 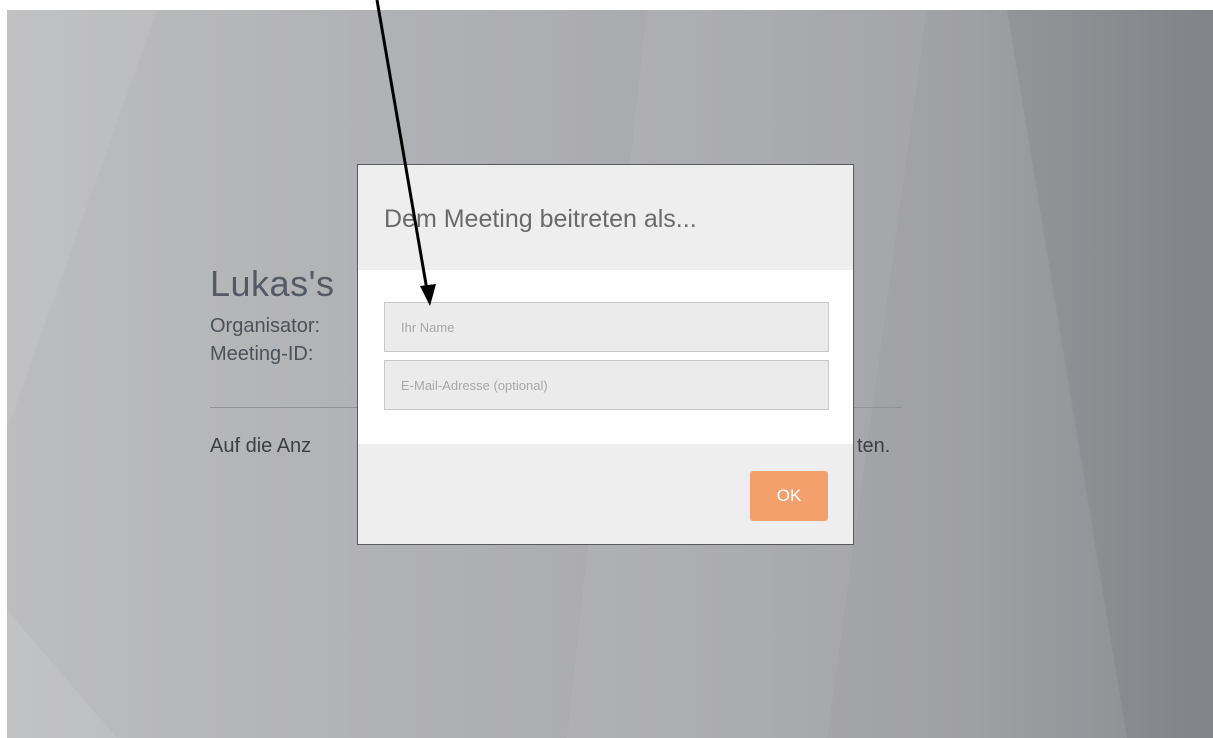 What do you see at coordinates (789, 496) in the screenshot?
I see `ok-button: OK` at bounding box center [789, 496].